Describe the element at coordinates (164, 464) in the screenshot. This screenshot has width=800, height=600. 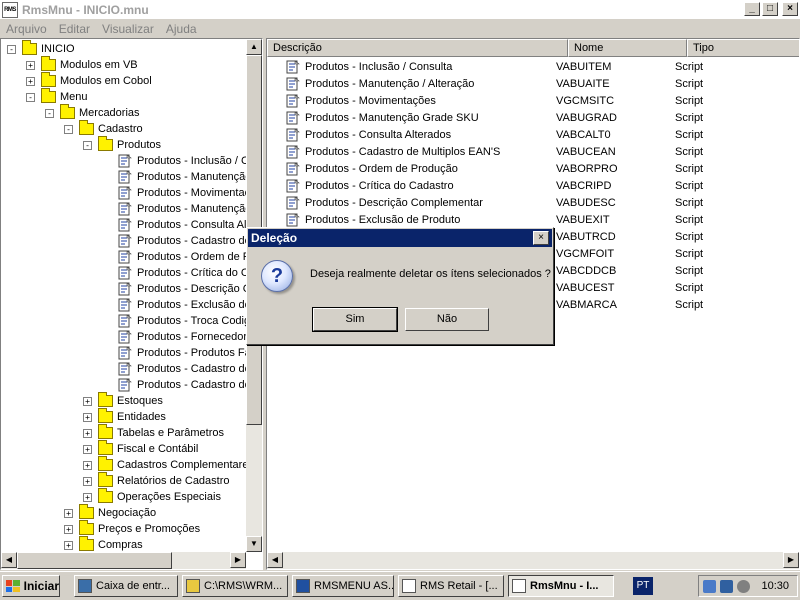
I see `tree-node: + Cadastros Complementares` at that location.